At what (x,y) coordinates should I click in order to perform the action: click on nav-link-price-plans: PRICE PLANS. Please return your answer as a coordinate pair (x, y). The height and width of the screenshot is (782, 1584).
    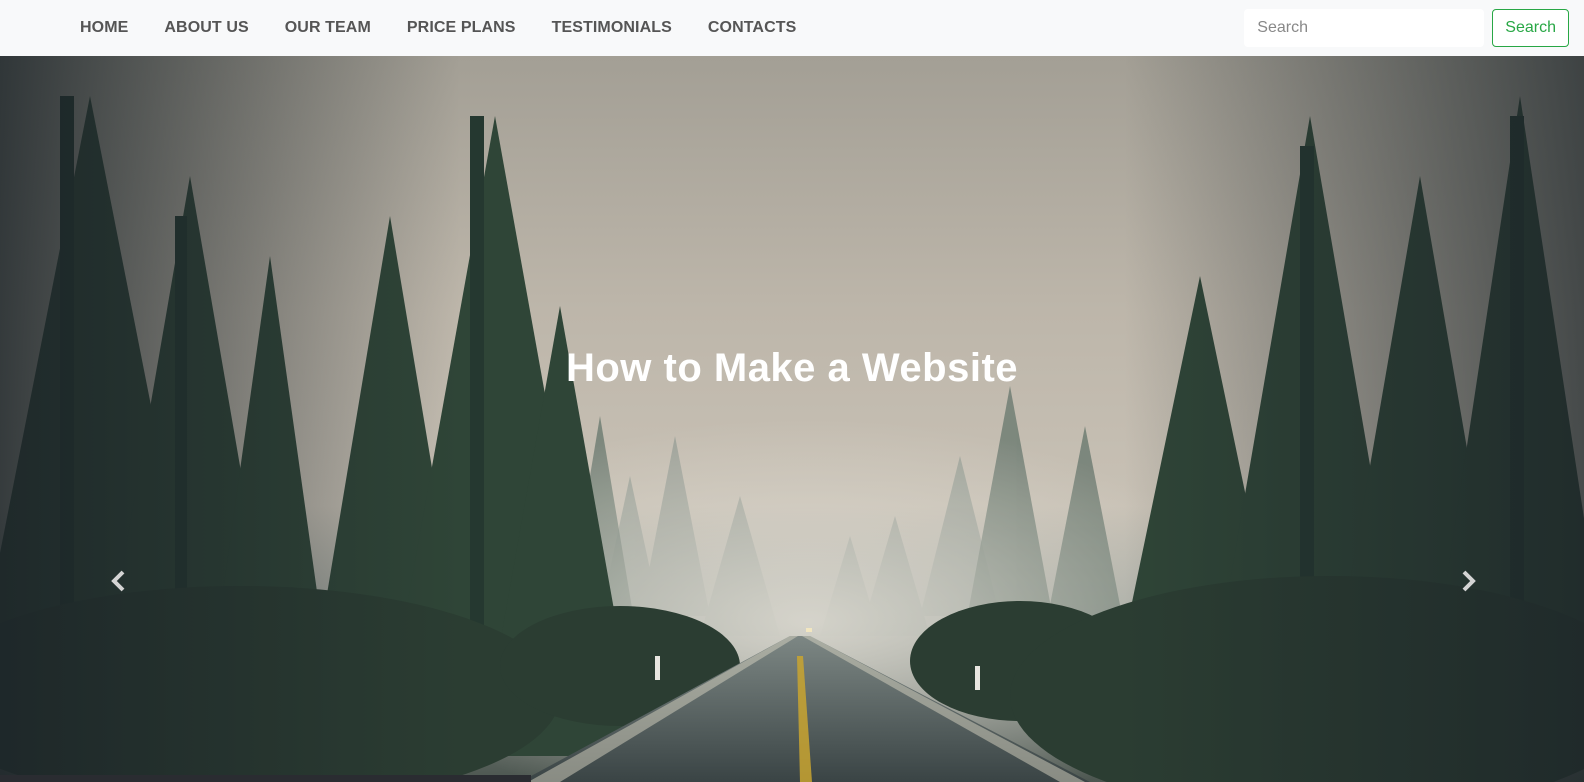
    Looking at the image, I should click on (461, 28).